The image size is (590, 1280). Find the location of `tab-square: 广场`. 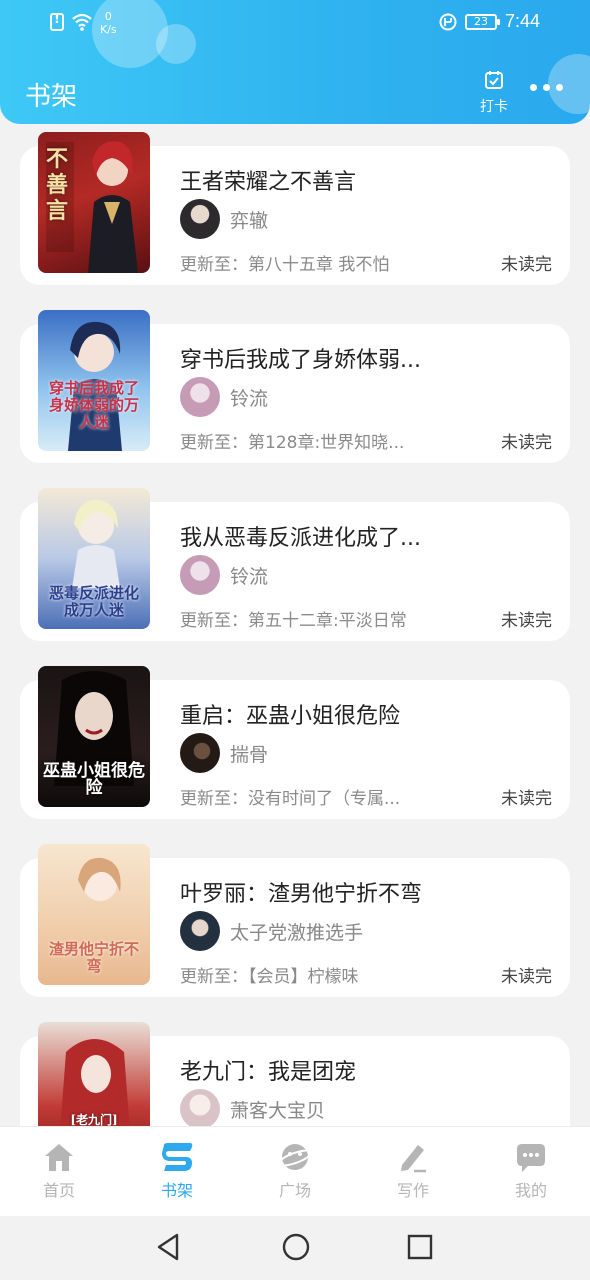

tab-square: 广场 is located at coordinates (295, 1171).